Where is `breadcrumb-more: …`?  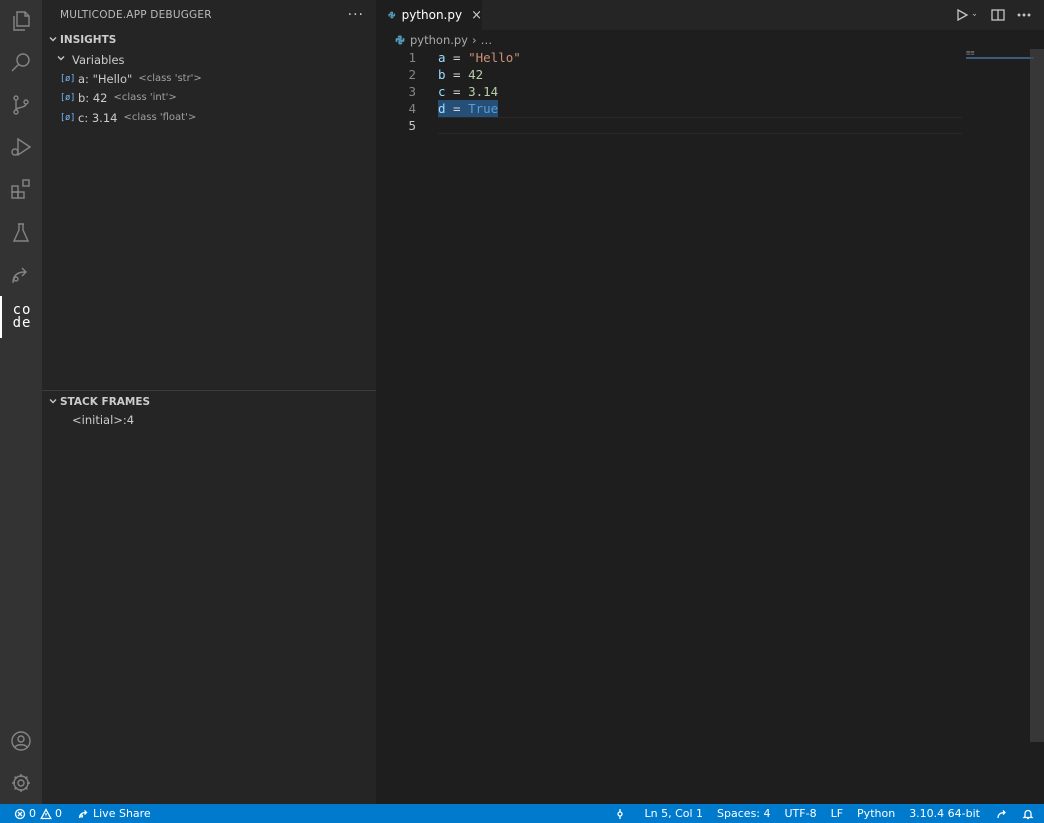 breadcrumb-more: … is located at coordinates (487, 40).